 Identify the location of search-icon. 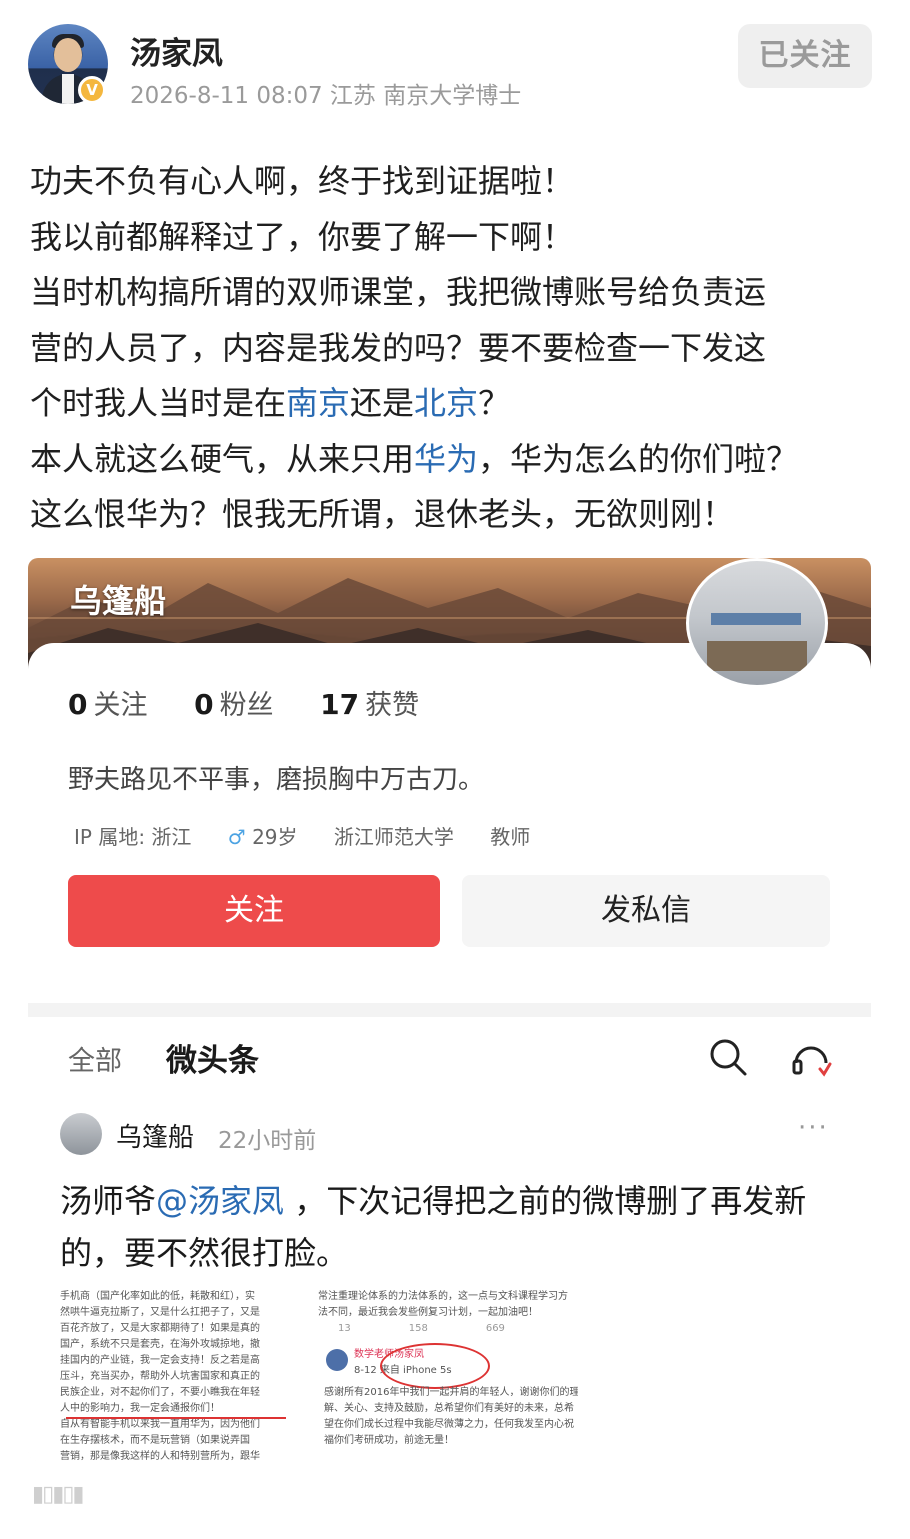
(728, 1057).